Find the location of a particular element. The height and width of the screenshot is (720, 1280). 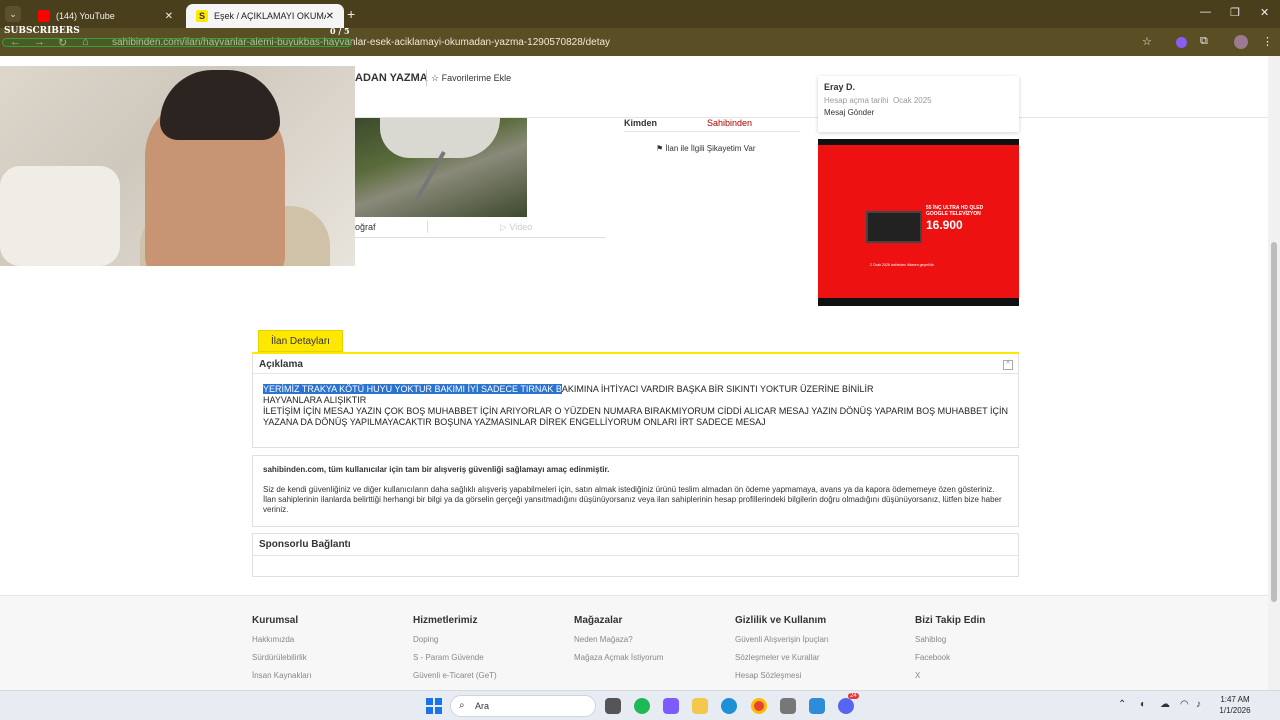

extension-icon is located at coordinates (1181, 42).